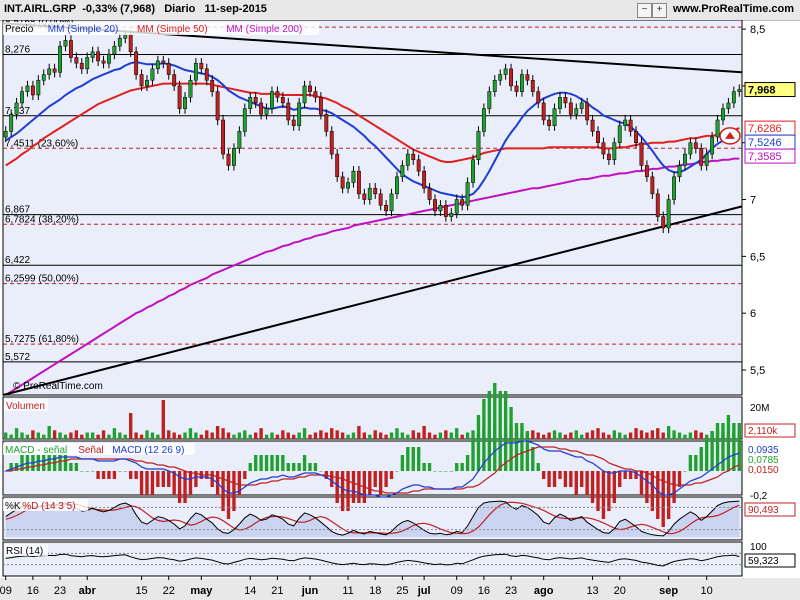 Image resolution: width=800 pixels, height=600 pixels. What do you see at coordinates (620, 591) in the screenshot?
I see `x-tick-label: 20` at bounding box center [620, 591].